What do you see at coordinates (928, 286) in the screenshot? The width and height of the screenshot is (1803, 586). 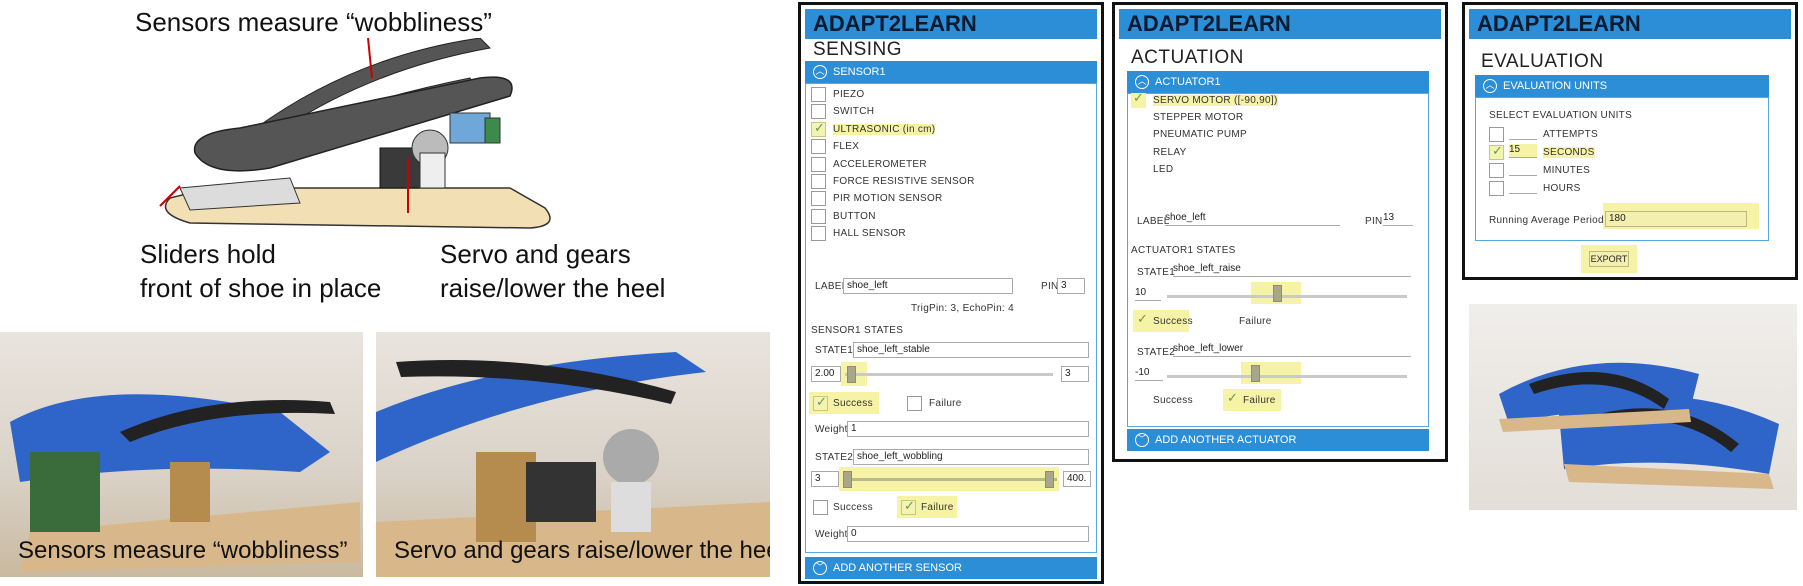 I see `sensor-label-input: shoe_left` at bounding box center [928, 286].